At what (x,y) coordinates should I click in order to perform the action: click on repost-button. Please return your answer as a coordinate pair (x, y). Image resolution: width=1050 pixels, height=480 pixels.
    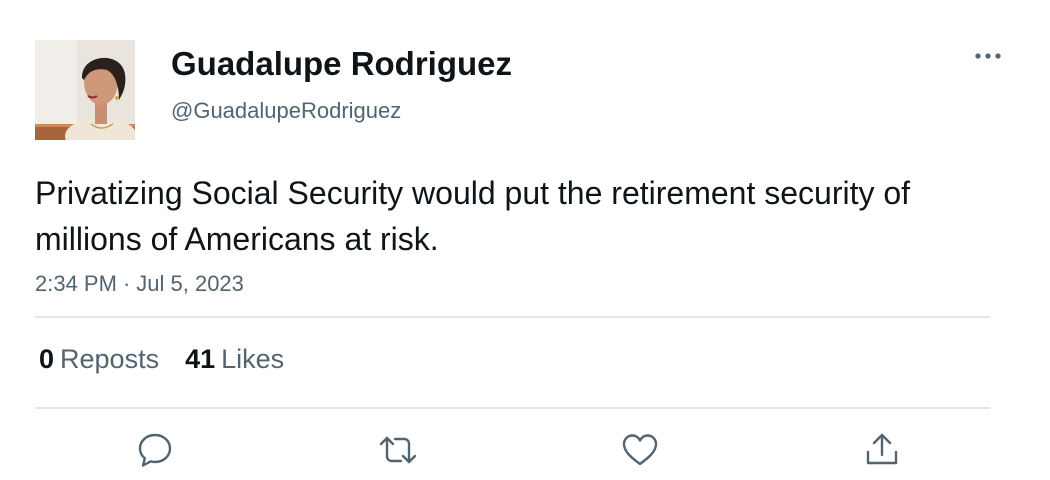
    Looking at the image, I should click on (398, 450).